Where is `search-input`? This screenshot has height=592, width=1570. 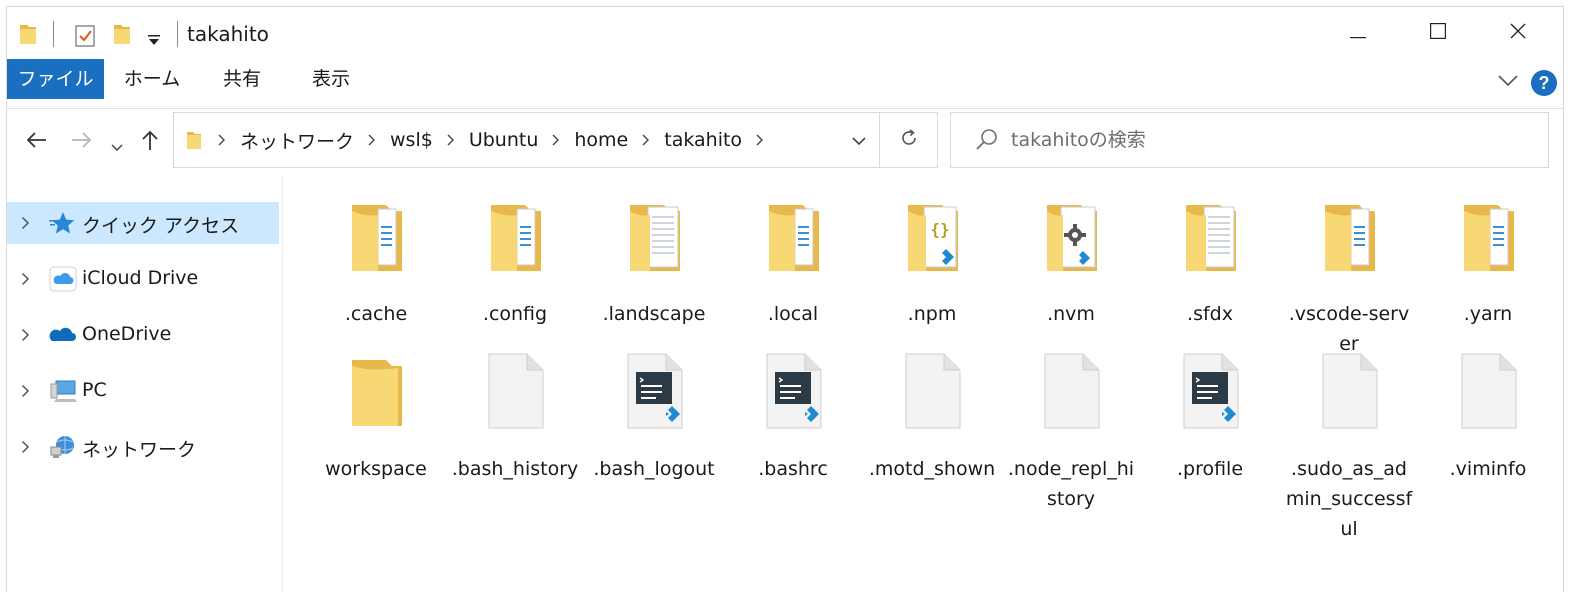 search-input is located at coordinates (1271, 140).